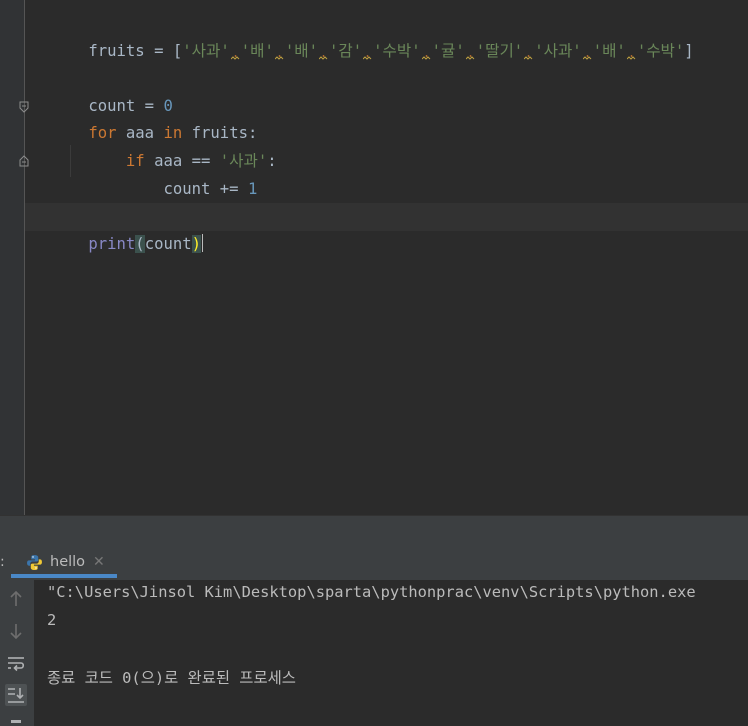 The height and width of the screenshot is (726, 748). What do you see at coordinates (52, 620) in the screenshot?
I see `console-output: 2` at bounding box center [52, 620].